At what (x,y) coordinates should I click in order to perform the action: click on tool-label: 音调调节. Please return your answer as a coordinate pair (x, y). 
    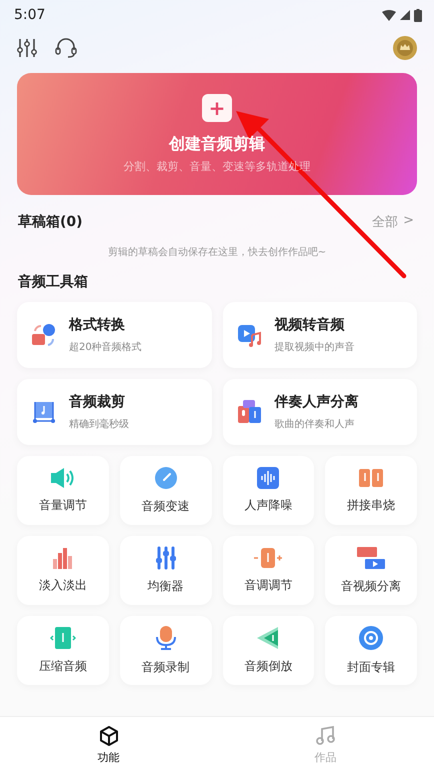
    Looking at the image, I should click on (268, 585).